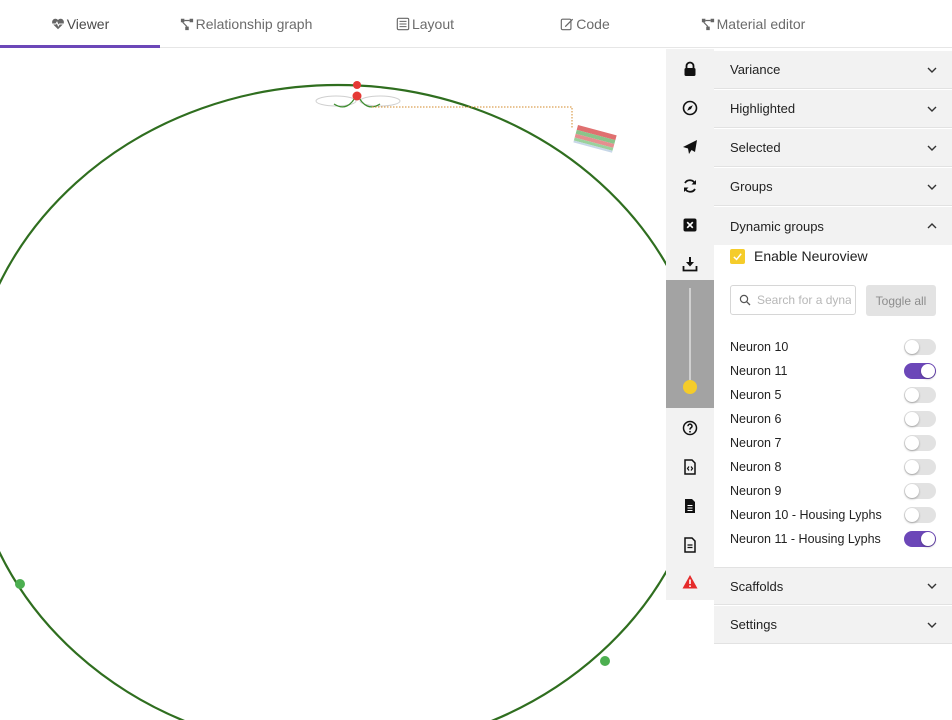 The height and width of the screenshot is (720, 952). I want to click on enable-neuroview-checkbox, so click(737, 256).